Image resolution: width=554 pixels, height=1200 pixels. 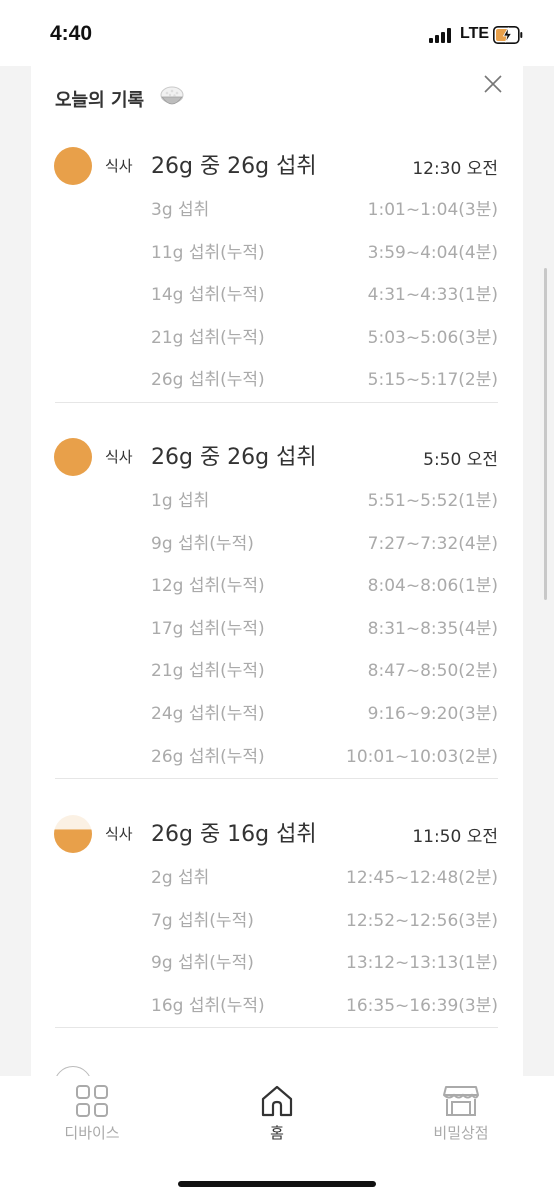 What do you see at coordinates (277, 1133) in the screenshot?
I see `nav-label: 홈` at bounding box center [277, 1133].